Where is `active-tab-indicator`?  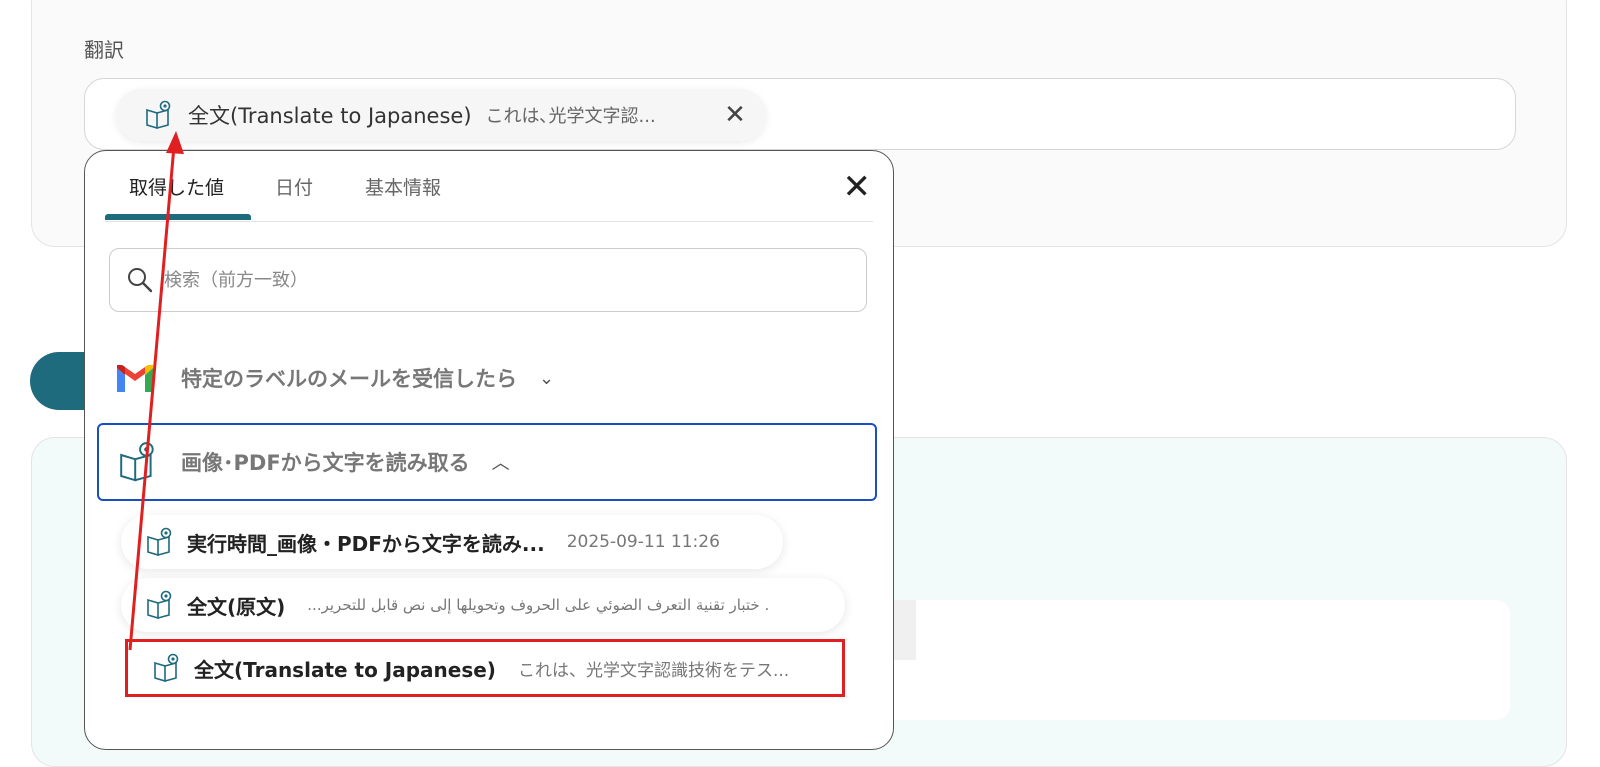
active-tab-indicator is located at coordinates (178, 217).